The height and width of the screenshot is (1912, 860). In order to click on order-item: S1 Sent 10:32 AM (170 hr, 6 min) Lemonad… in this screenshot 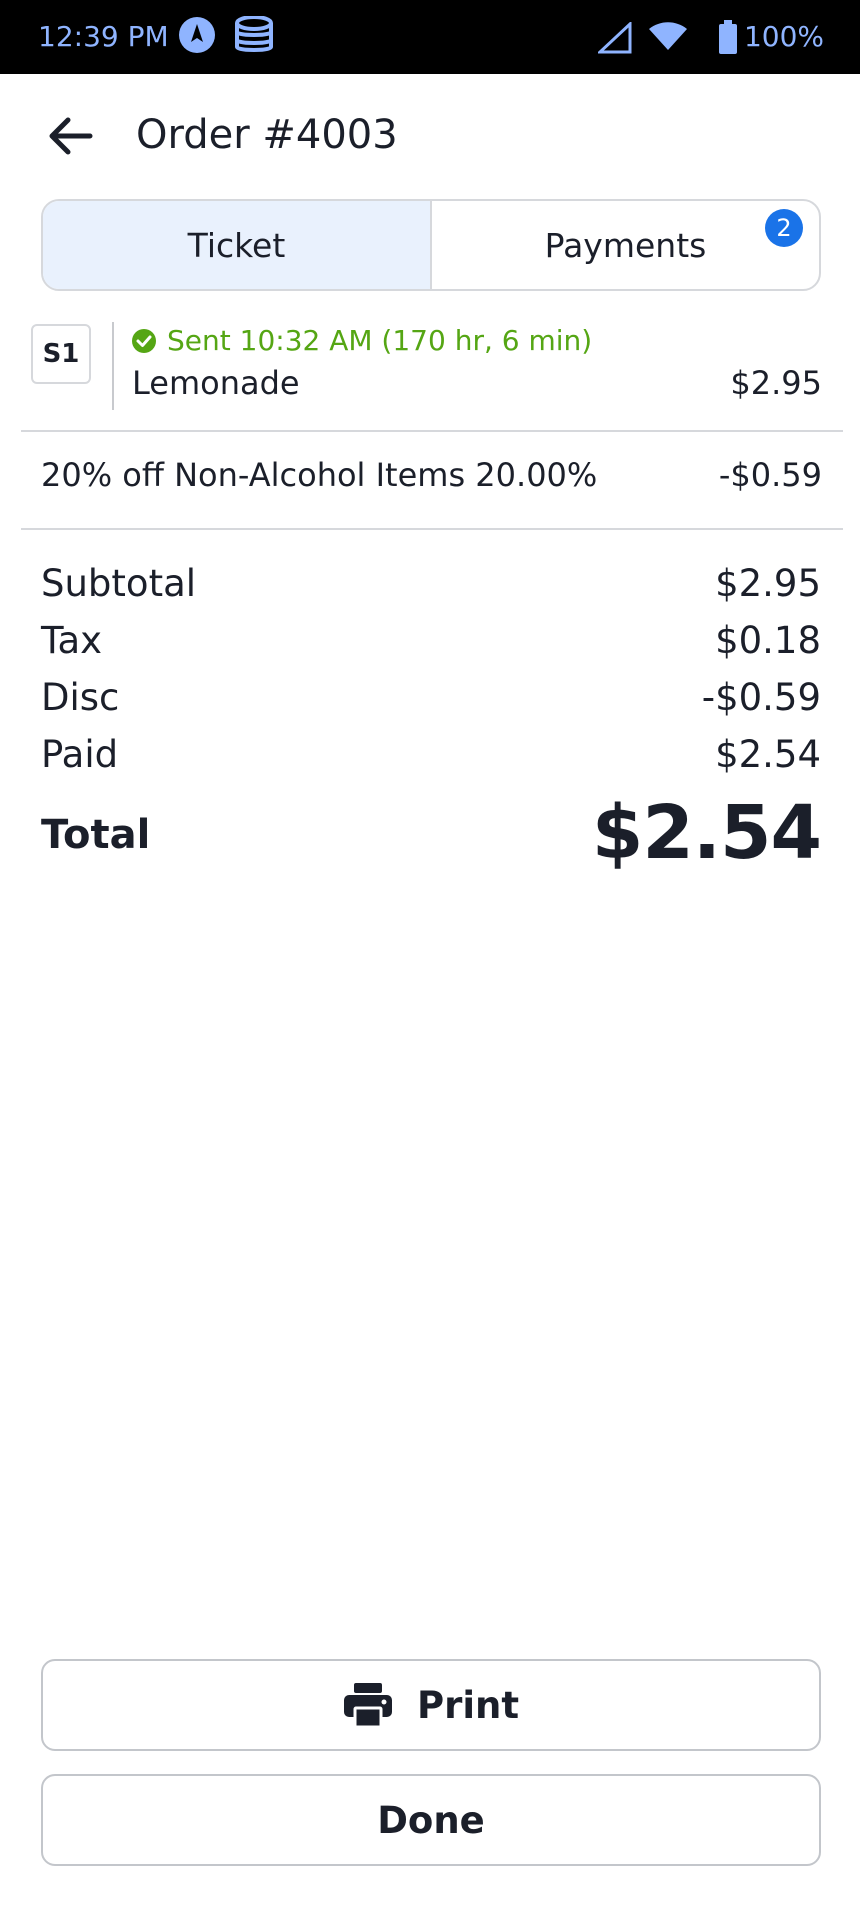, I will do `click(430, 375)`.